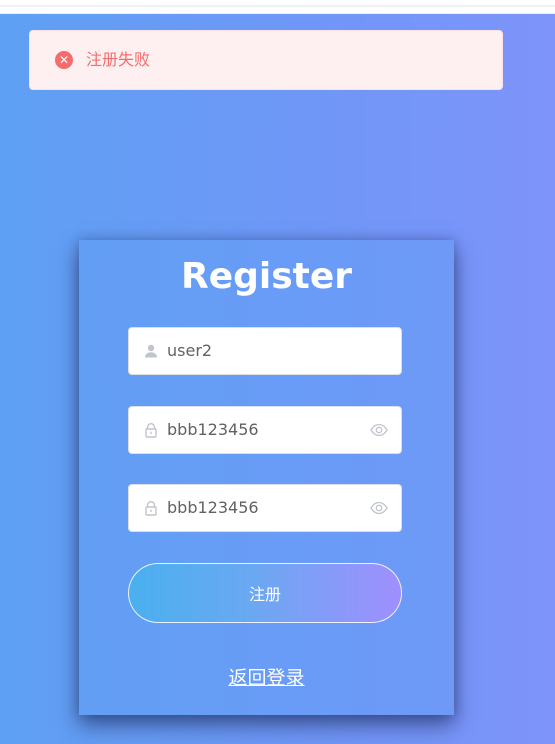 This screenshot has width=555, height=744. I want to click on username-value: user2, so click(189, 351).